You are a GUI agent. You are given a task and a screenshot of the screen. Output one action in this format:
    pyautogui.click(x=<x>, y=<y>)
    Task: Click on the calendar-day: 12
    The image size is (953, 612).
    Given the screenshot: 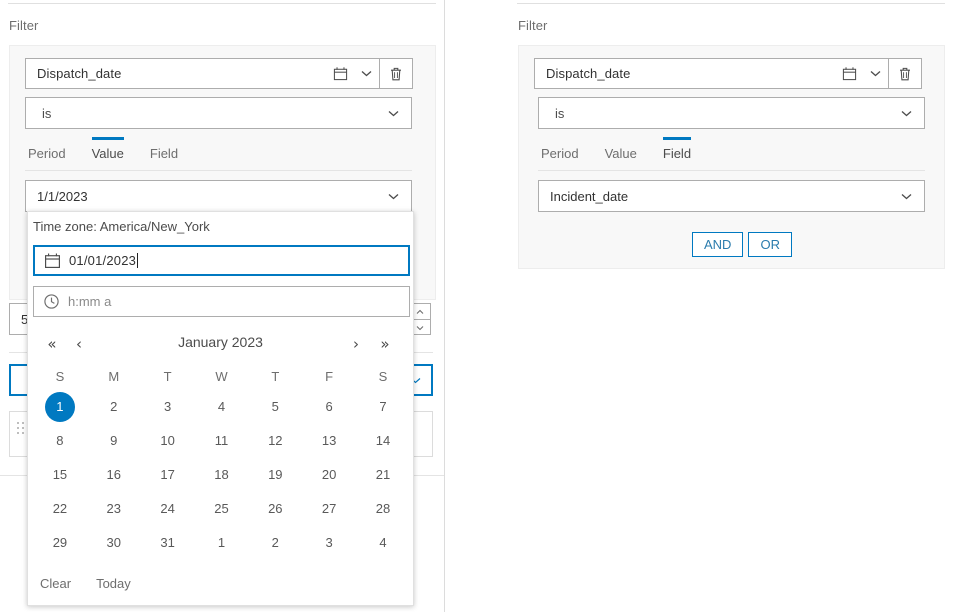 What is the action you would take?
    pyautogui.click(x=275, y=441)
    